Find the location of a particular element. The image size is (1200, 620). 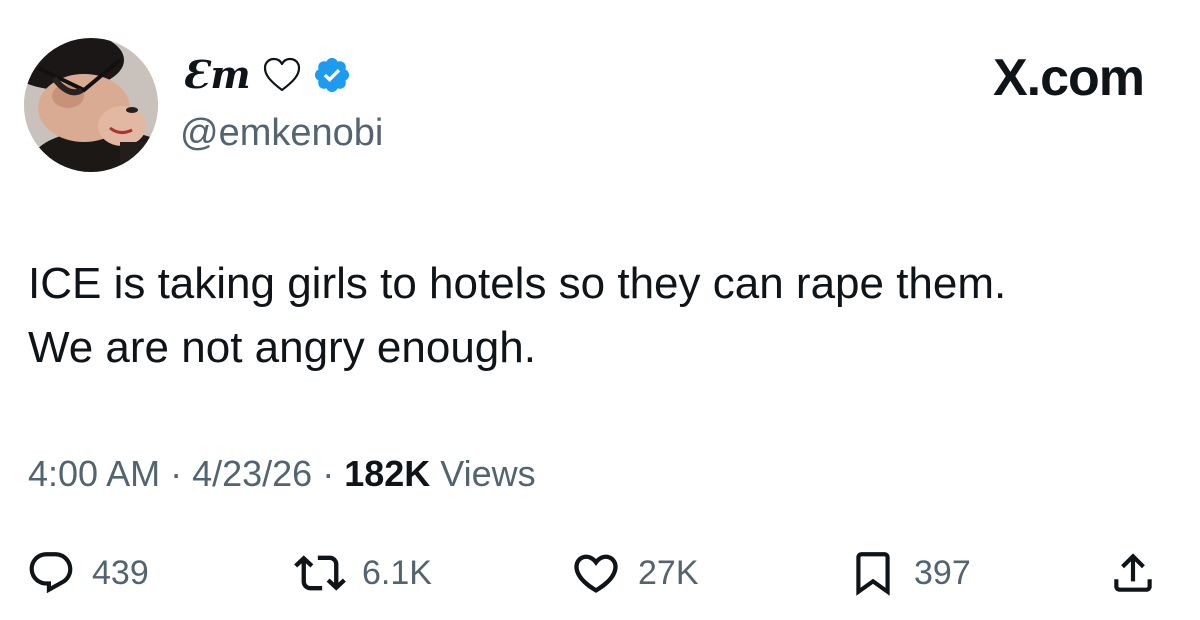

avatar is located at coordinates (91, 105).